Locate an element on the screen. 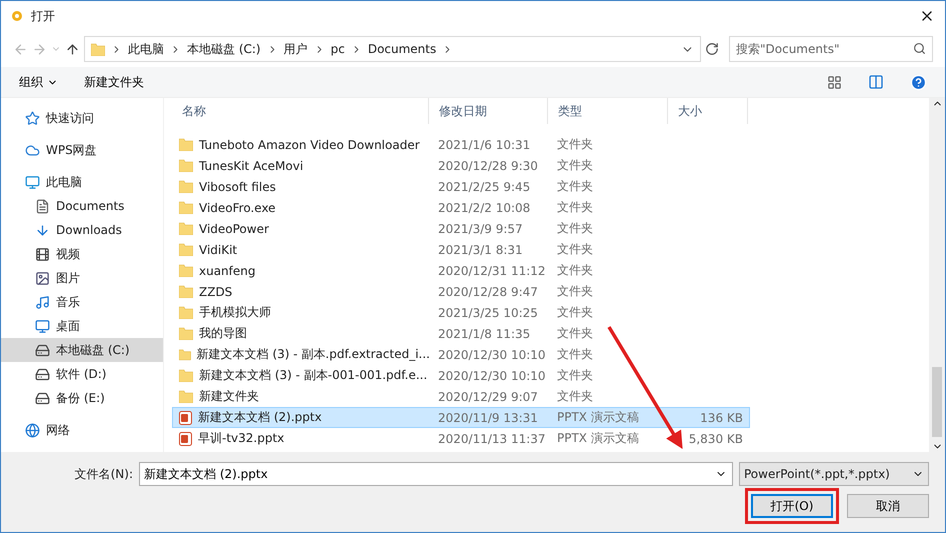  scroll-thumb is located at coordinates (937, 402).